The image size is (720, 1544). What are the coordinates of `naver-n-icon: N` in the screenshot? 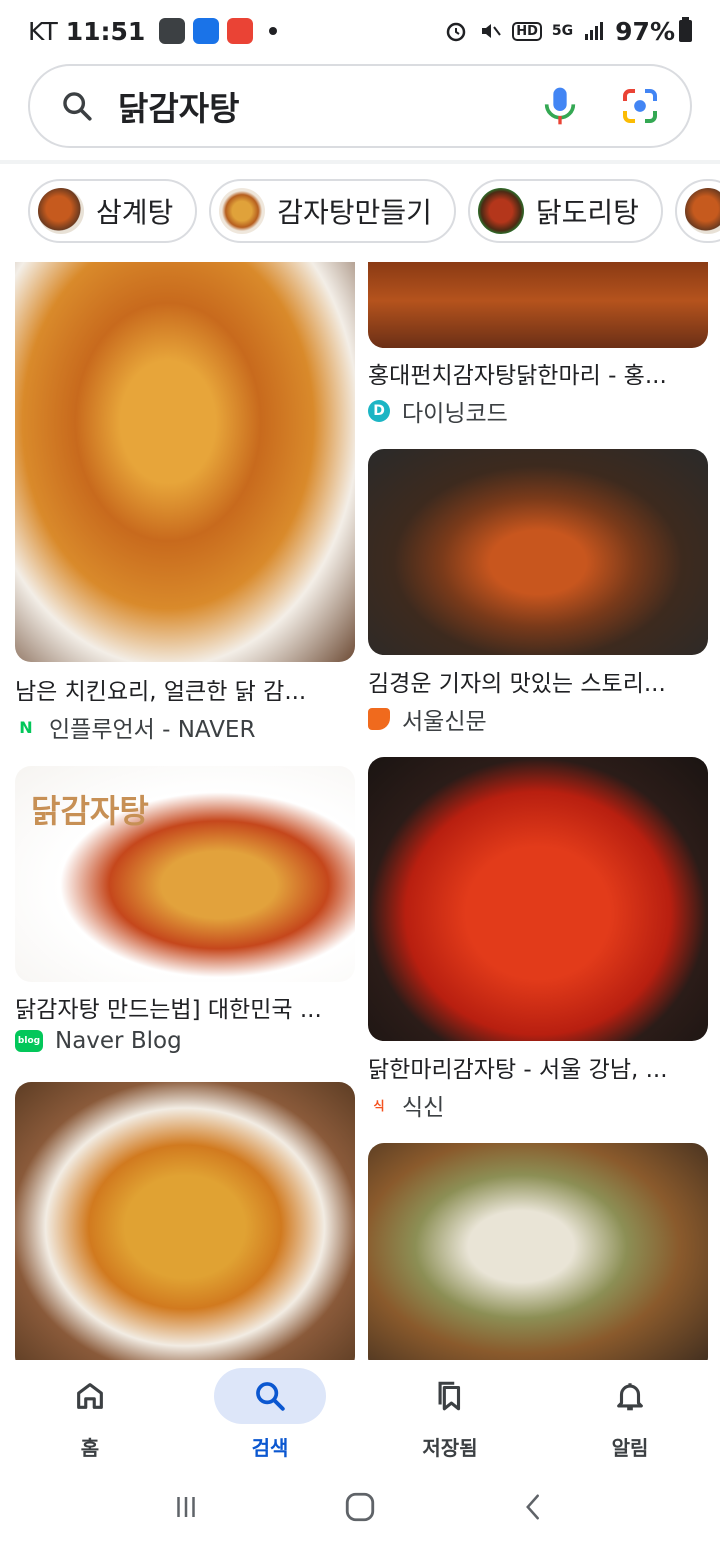 It's located at (26, 727).